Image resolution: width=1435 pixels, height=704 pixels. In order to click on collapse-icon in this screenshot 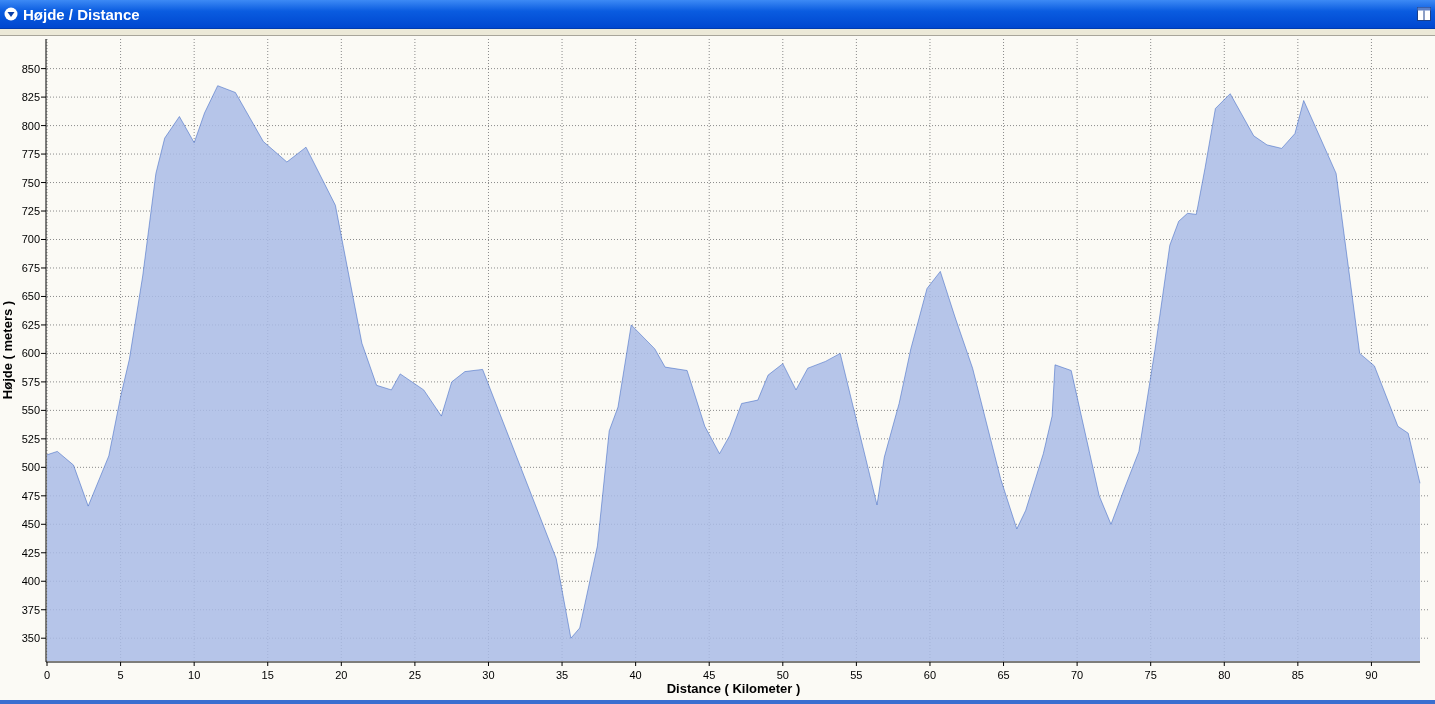, I will do `click(11, 14)`.